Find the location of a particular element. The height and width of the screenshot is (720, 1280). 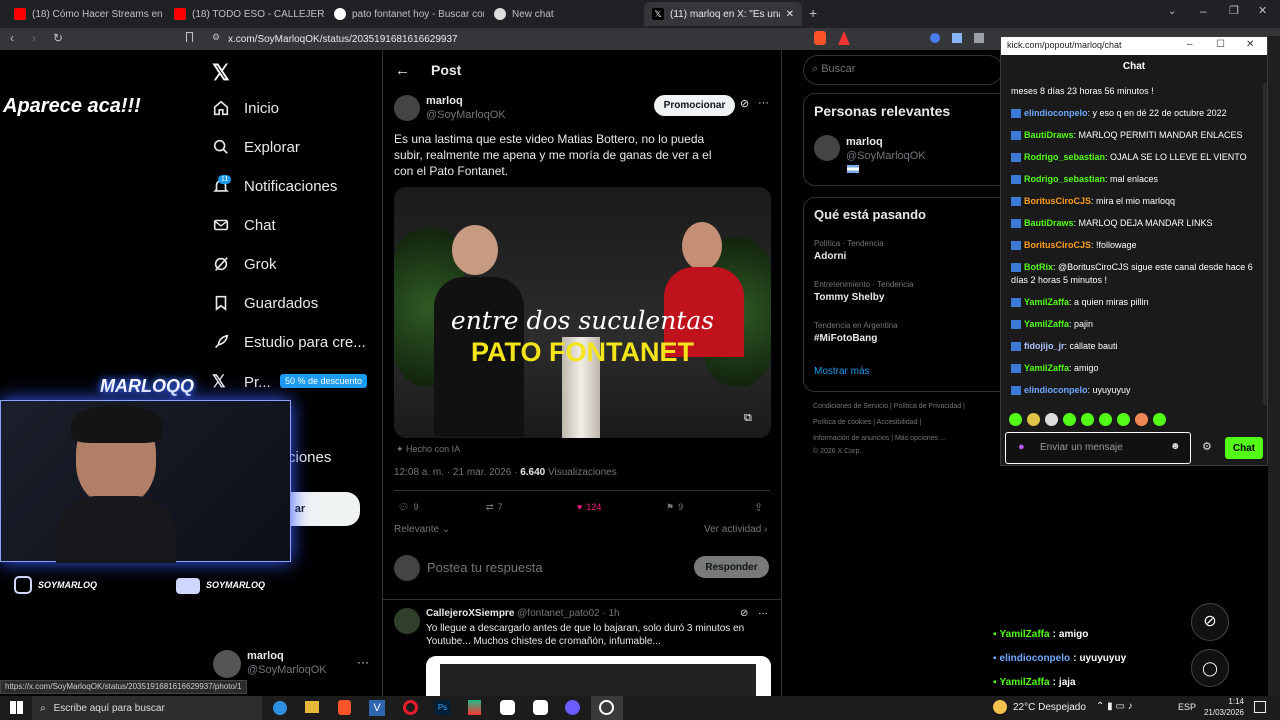

reload-icon: ↻ is located at coordinates (58, 38).